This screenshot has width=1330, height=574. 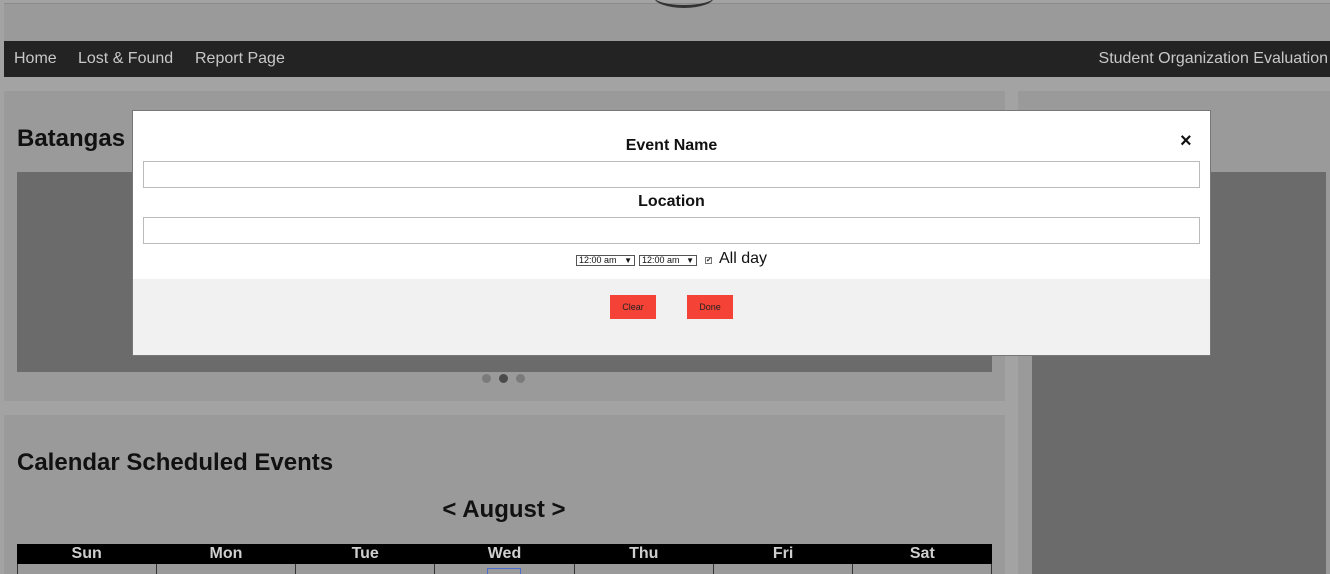 What do you see at coordinates (175, 462) in the screenshot?
I see `calendar-title: Calendar Scheduled Events` at bounding box center [175, 462].